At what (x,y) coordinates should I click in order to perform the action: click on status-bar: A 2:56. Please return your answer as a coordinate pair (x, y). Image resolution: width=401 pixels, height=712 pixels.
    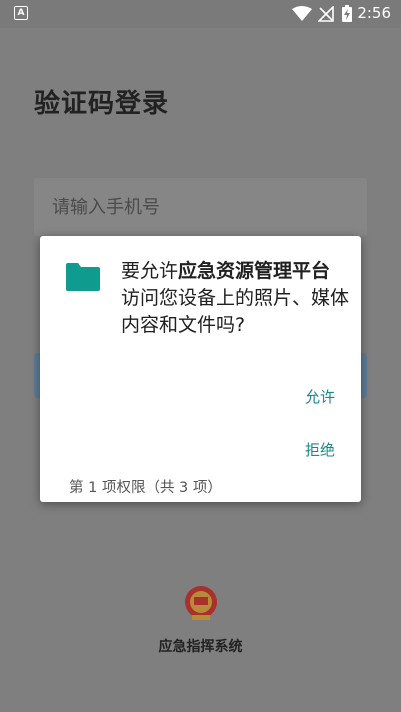
    Looking at the image, I should click on (200, 14).